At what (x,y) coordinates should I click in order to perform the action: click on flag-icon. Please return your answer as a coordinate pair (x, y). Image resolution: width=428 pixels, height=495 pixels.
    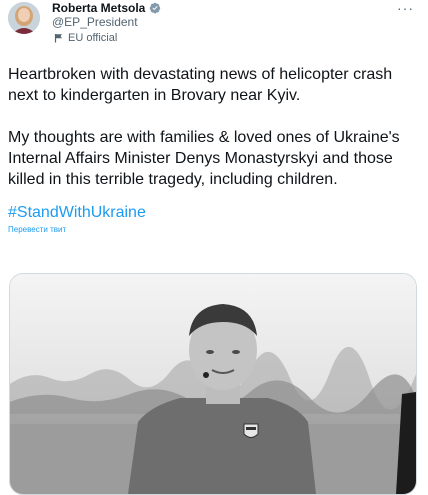
    Looking at the image, I should click on (58, 38).